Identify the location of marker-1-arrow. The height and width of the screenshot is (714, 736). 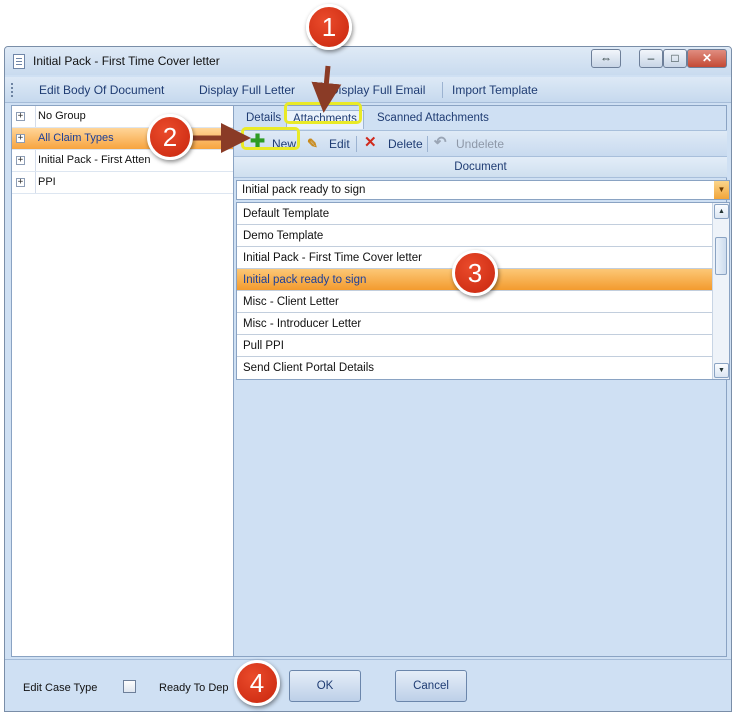
(326, 89).